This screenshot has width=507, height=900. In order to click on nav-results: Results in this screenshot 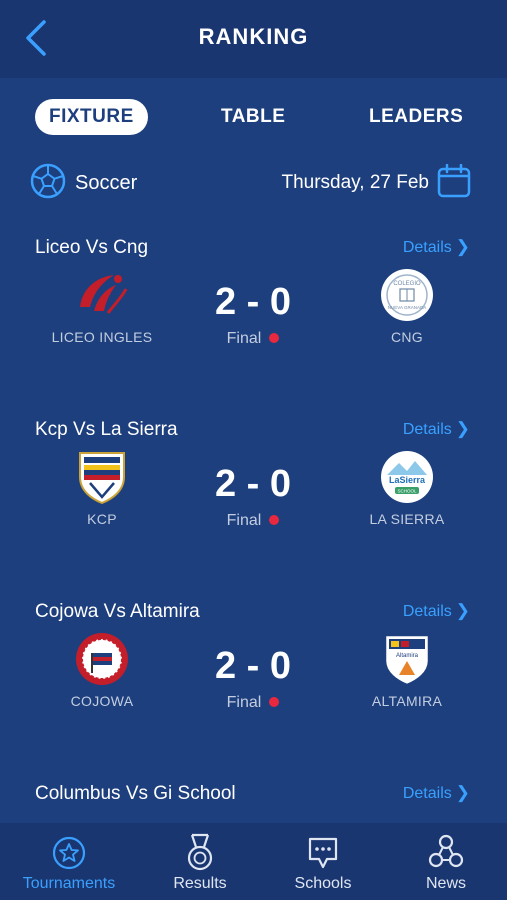, I will do `click(200, 863)`.